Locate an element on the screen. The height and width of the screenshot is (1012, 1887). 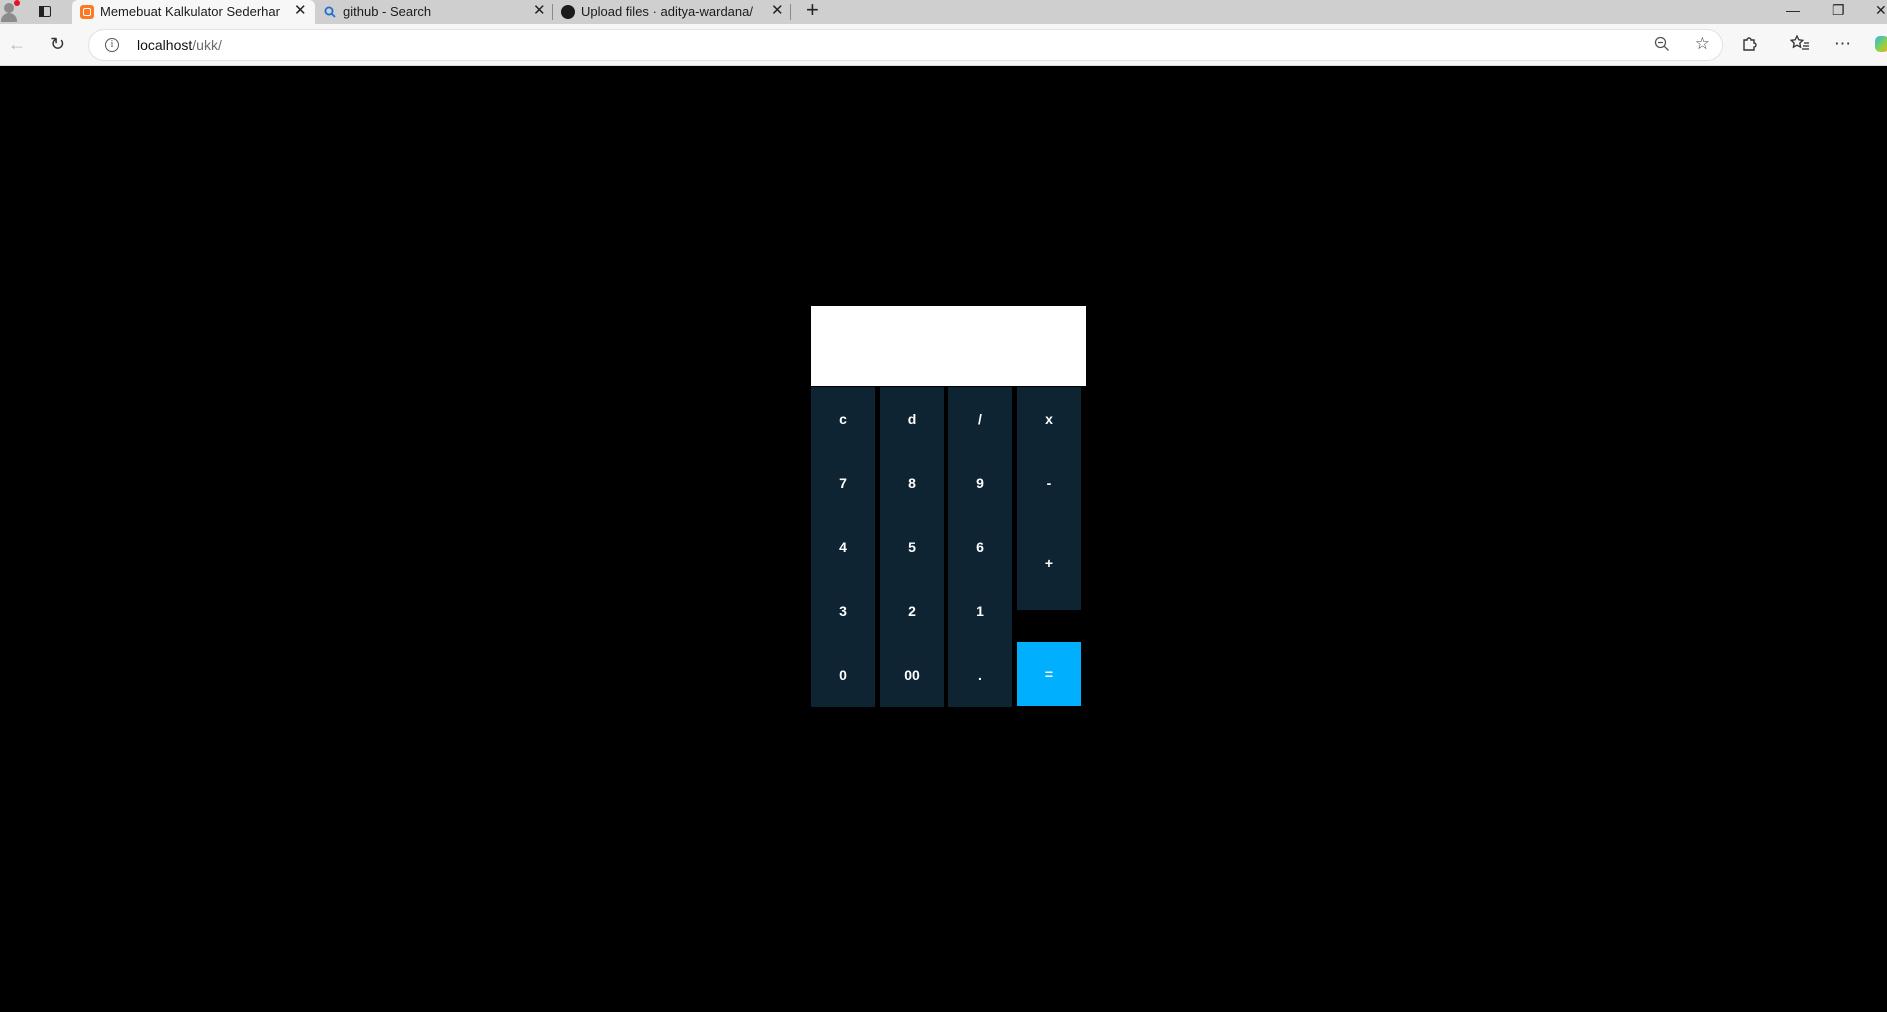
tab-title: Memebuat Kalkulator Sederhana is located at coordinates (190, 11).